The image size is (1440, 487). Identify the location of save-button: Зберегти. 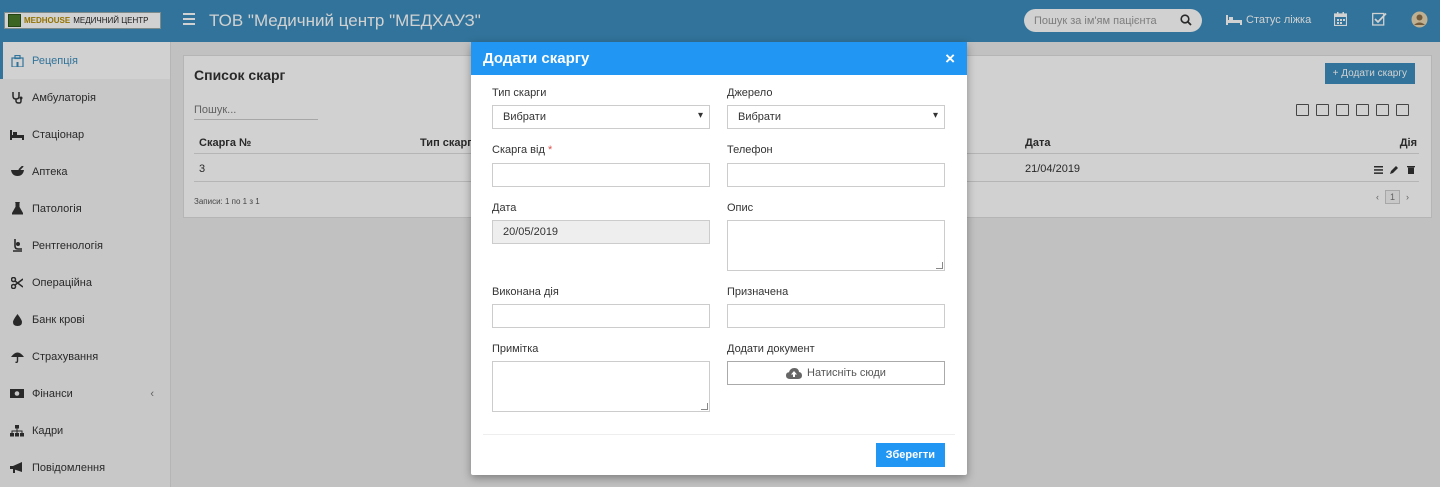
(910, 455).